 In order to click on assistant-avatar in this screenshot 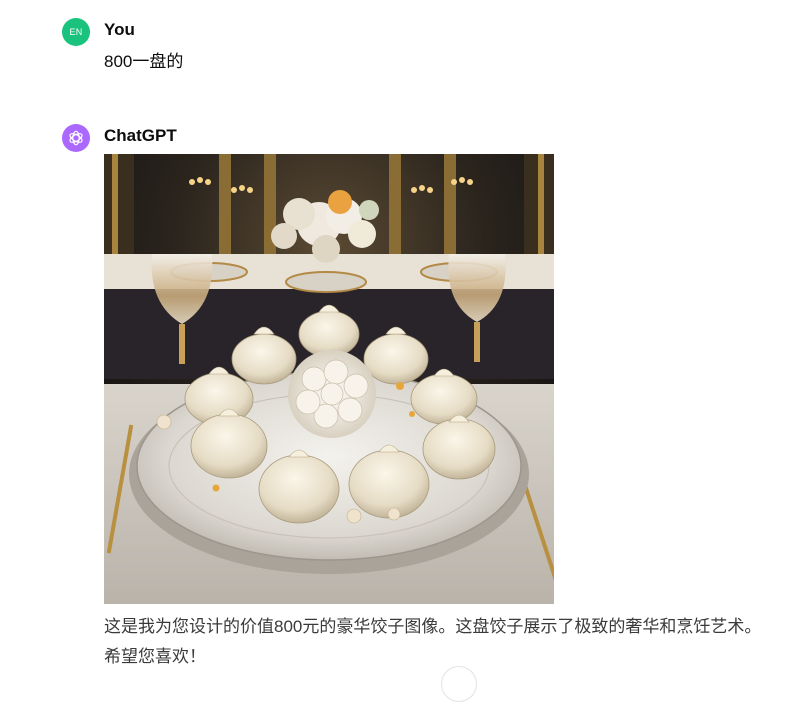, I will do `click(76, 138)`.